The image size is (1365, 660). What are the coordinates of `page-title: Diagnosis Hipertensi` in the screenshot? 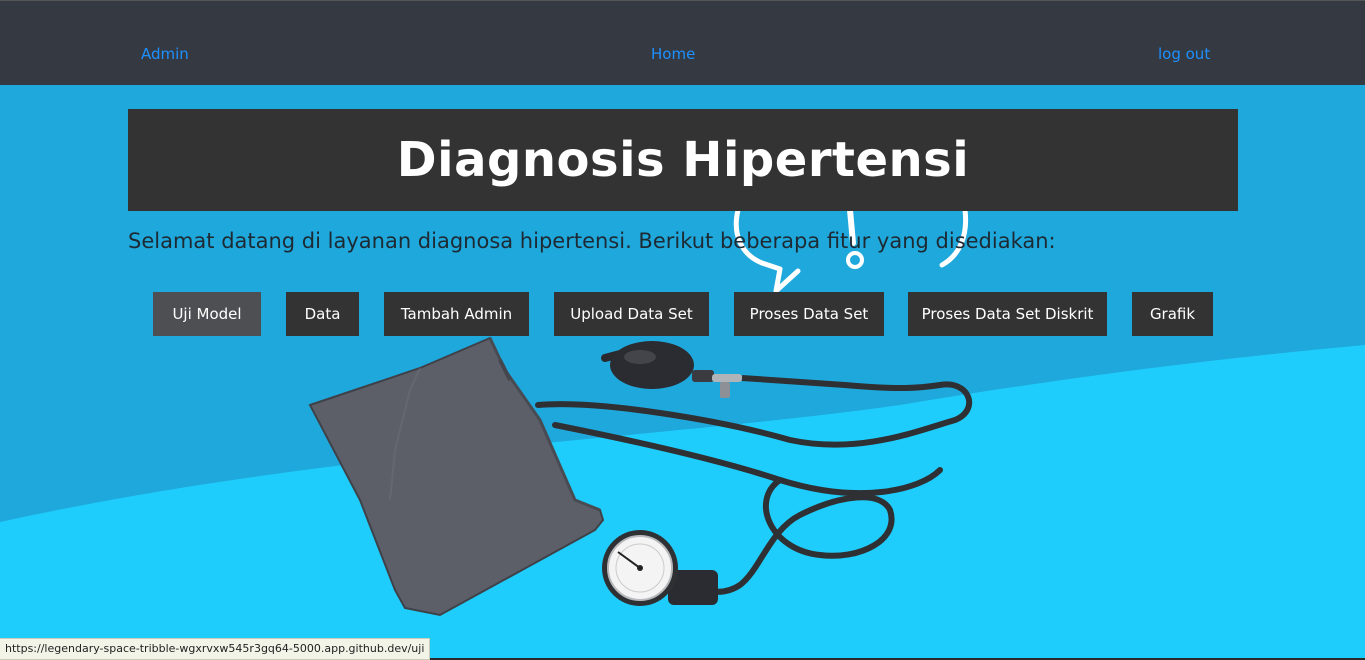 It's located at (683, 160).